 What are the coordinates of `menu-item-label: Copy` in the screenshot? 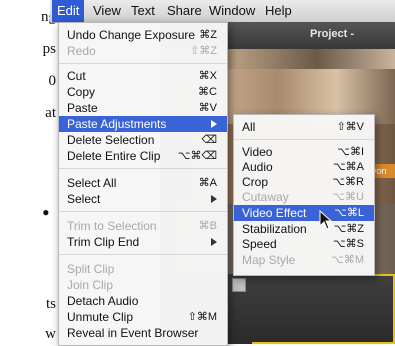 It's located at (81, 92).